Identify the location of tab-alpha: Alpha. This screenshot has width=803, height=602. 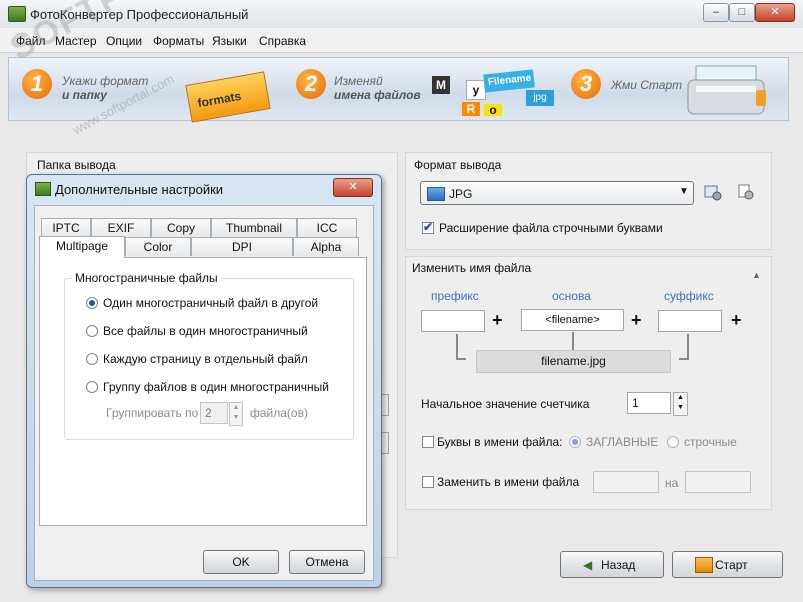
(326, 246).